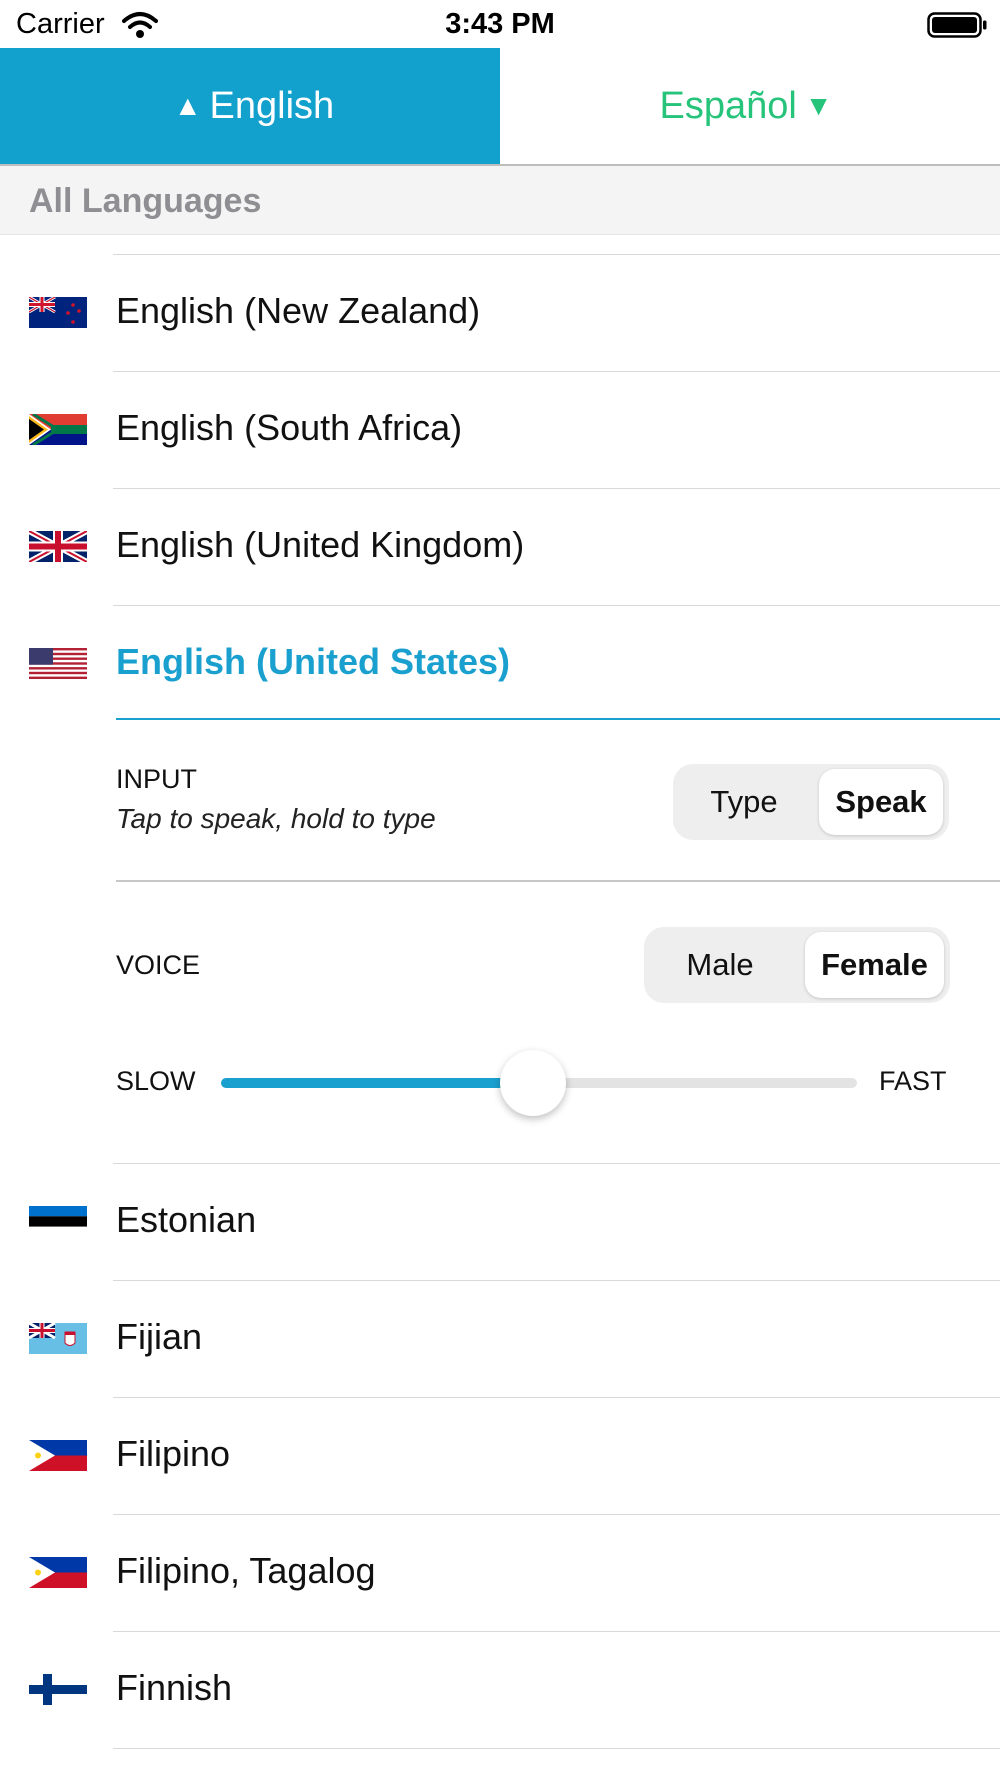  Describe the element at coordinates (556, 1748) in the screenshot. I see `row-divider` at that location.